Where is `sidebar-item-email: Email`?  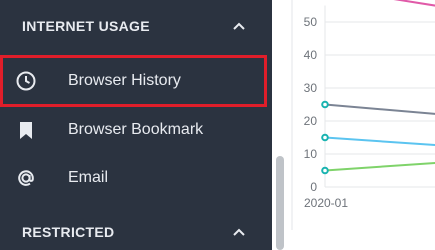 sidebar-item-email: Email is located at coordinates (136, 178).